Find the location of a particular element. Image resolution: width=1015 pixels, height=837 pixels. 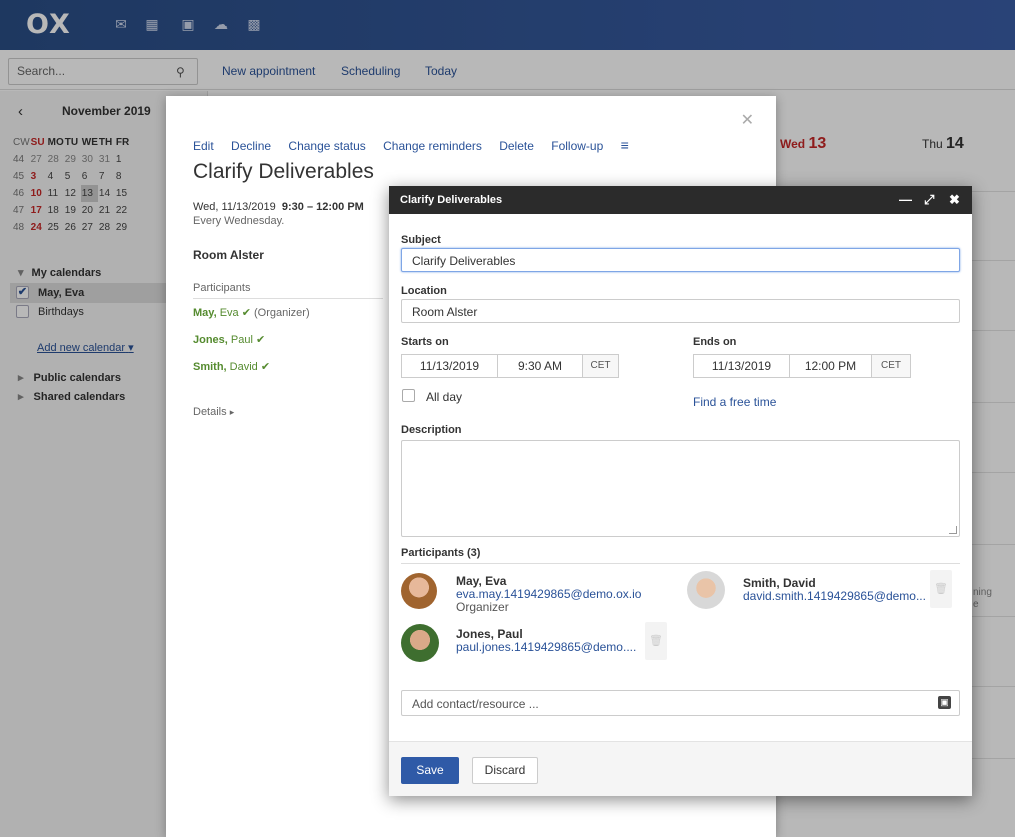

shared-calendars-heading: ▸ Shared calendars is located at coordinates (71, 396).